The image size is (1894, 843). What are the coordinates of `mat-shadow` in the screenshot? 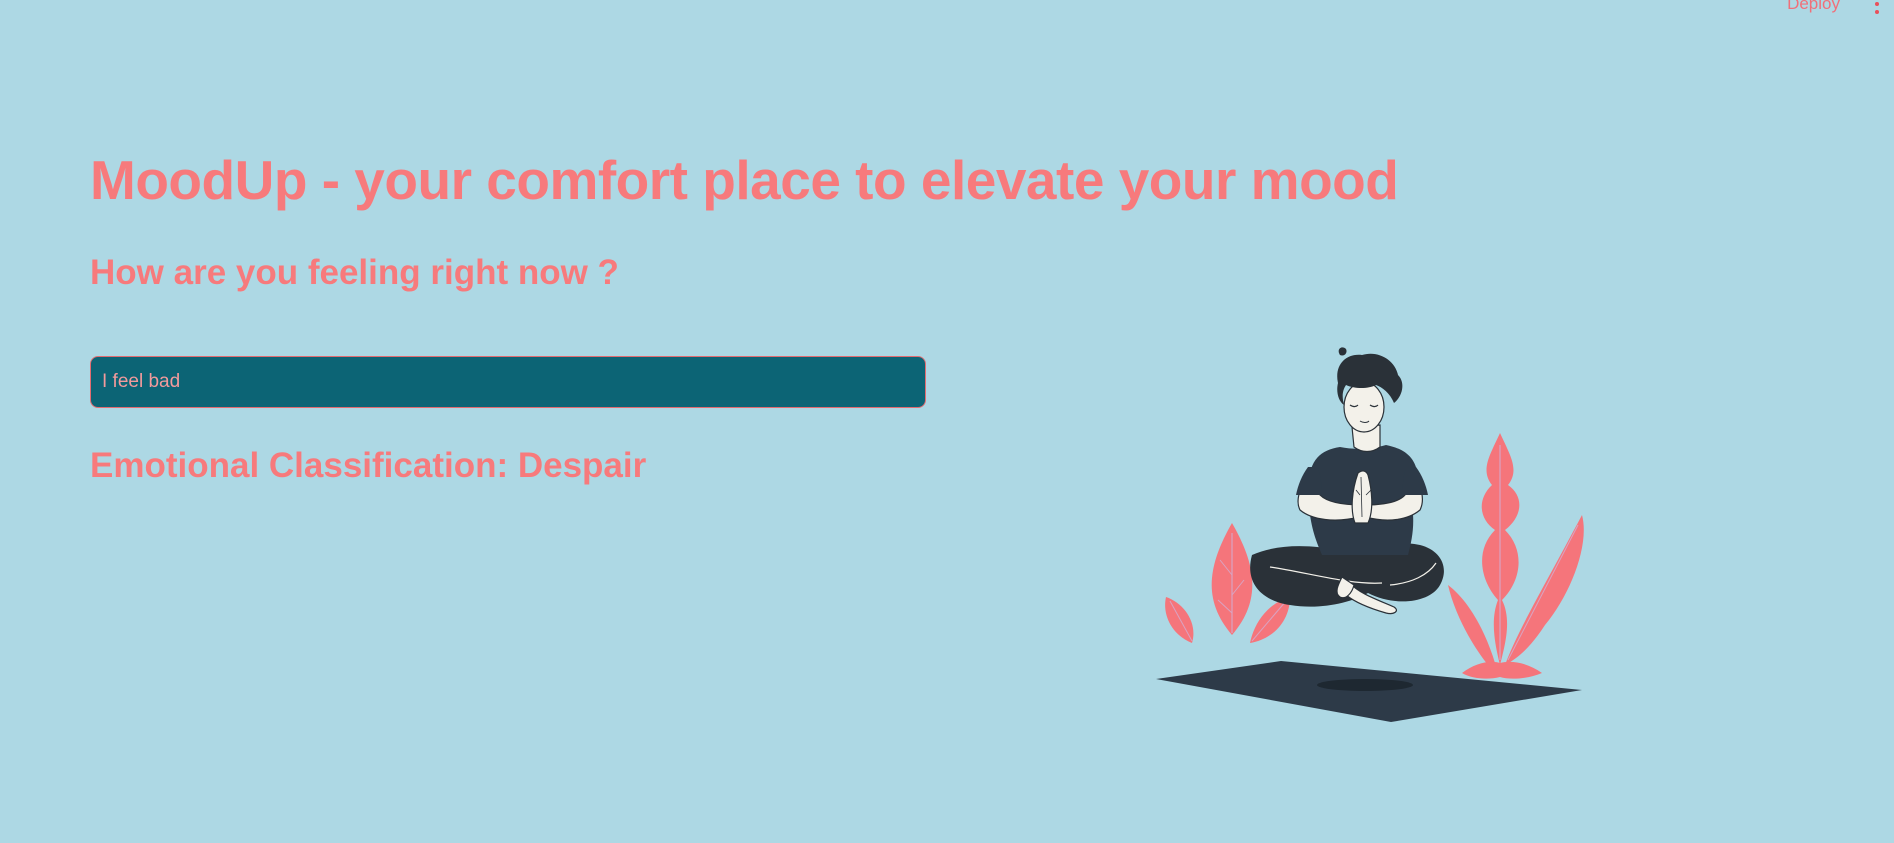 It's located at (1365, 685).